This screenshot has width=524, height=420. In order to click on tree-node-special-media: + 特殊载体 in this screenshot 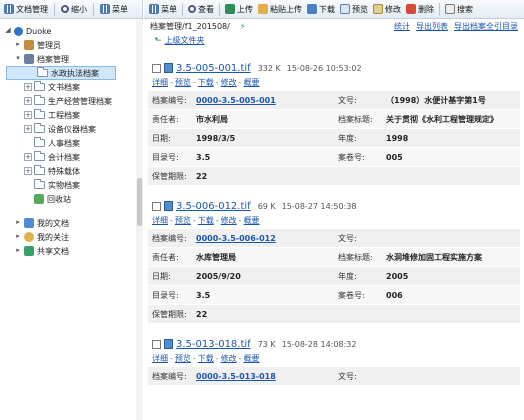, I will do `click(71, 171)`.